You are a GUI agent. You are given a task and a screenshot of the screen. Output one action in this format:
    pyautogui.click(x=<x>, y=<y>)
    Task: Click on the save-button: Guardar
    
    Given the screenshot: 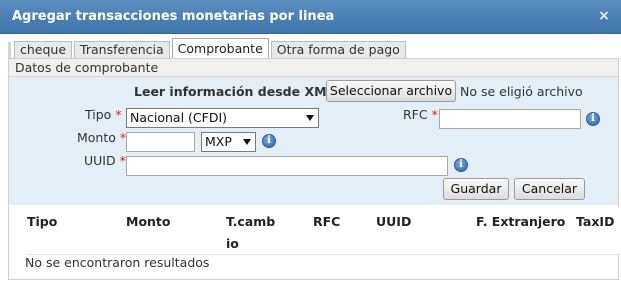 What is the action you would take?
    pyautogui.click(x=476, y=189)
    